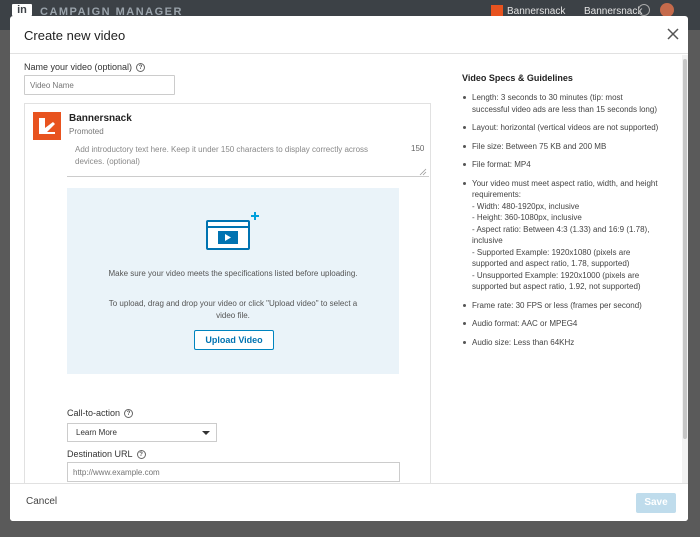 The width and height of the screenshot is (700, 537). What do you see at coordinates (75, 35) in the screenshot?
I see `modal-title: Create new video` at bounding box center [75, 35].